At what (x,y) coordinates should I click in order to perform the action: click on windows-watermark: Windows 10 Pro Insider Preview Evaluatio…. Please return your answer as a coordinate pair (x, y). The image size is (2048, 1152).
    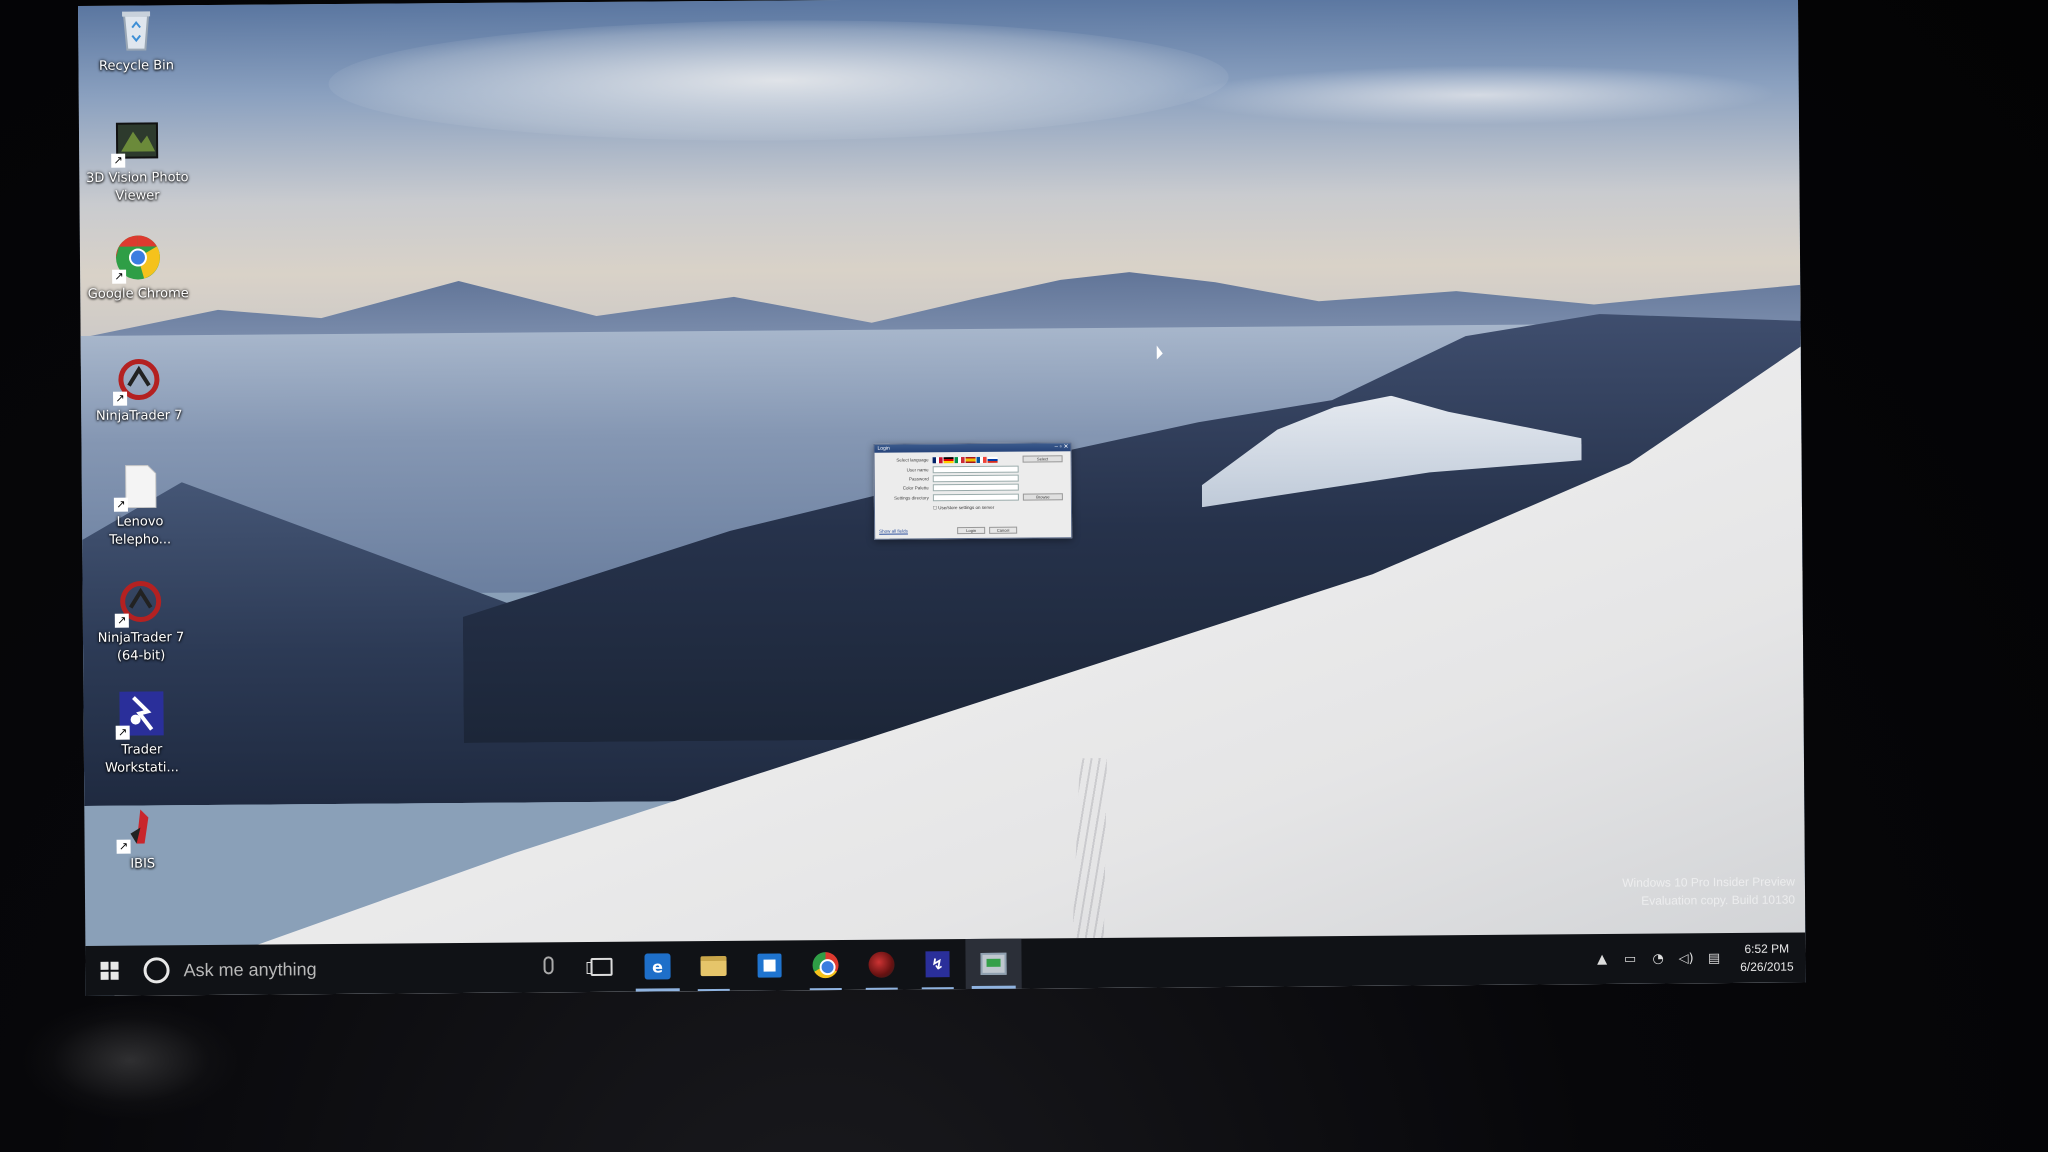
    Looking at the image, I should click on (1708, 891).